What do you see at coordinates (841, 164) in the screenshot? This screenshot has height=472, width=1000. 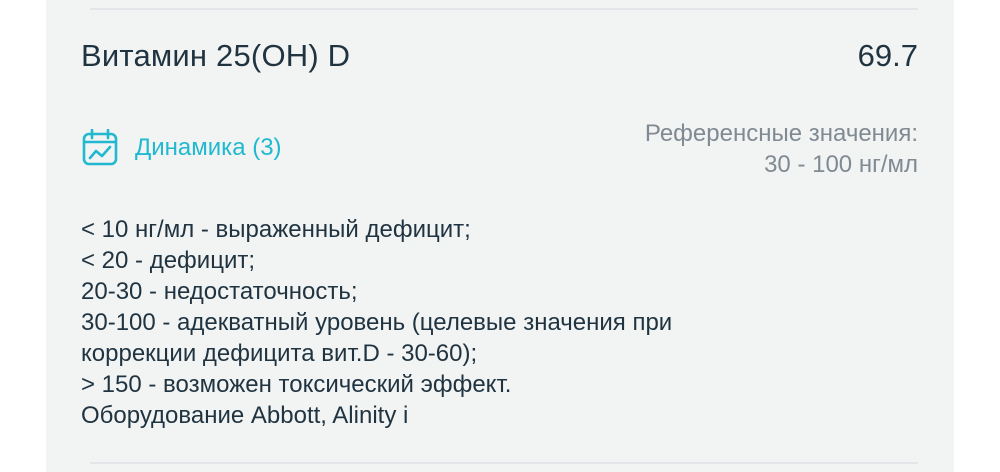 I see `reference-range: 30 - 100 нг/мл` at bounding box center [841, 164].